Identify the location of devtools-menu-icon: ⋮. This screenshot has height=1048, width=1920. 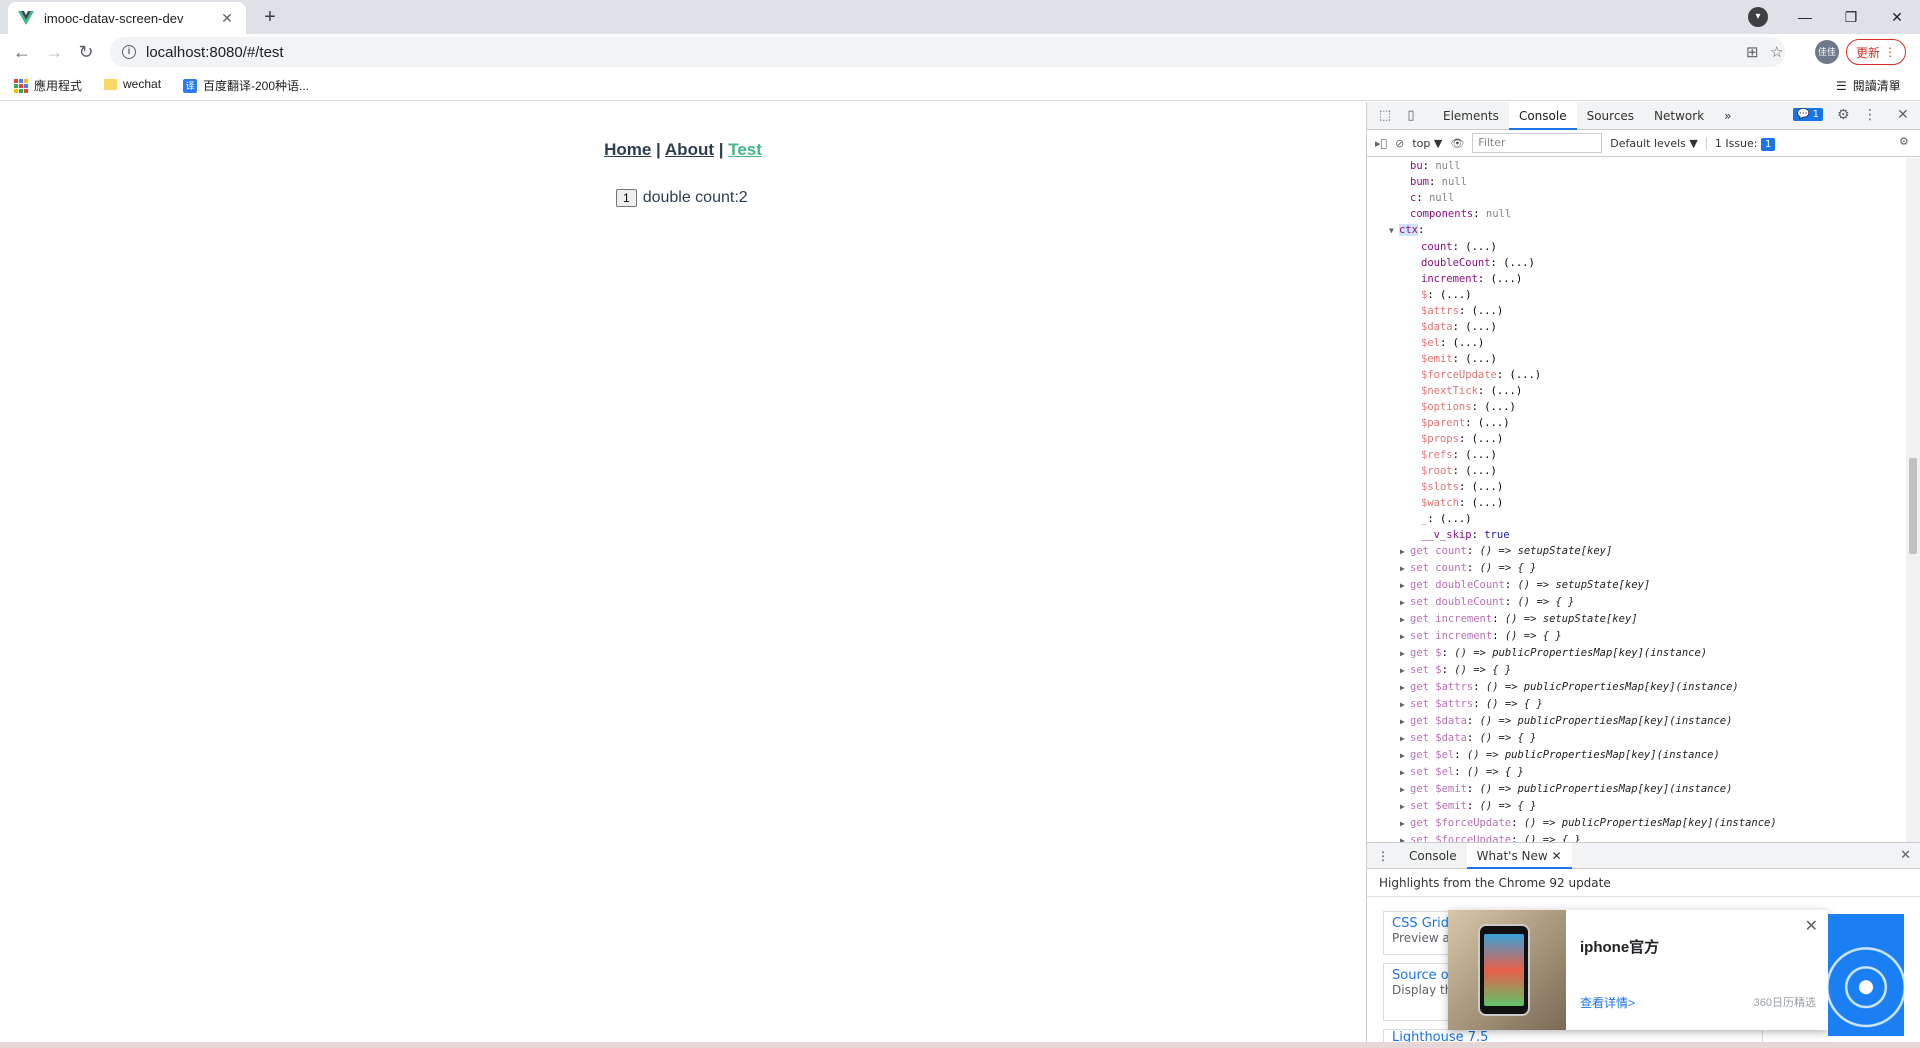
(1870, 115).